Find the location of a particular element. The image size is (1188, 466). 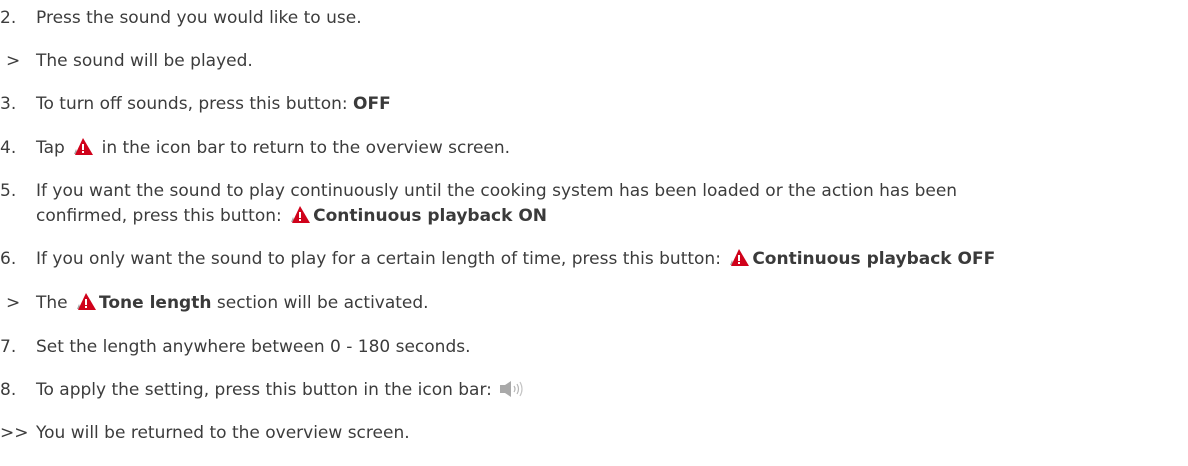

step-text-after: section will be activated. is located at coordinates (320, 303).